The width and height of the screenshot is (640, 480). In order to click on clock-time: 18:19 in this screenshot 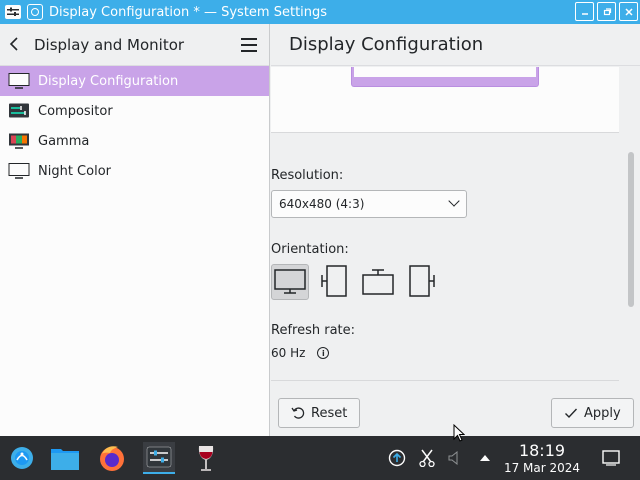, I will do `click(542, 450)`.